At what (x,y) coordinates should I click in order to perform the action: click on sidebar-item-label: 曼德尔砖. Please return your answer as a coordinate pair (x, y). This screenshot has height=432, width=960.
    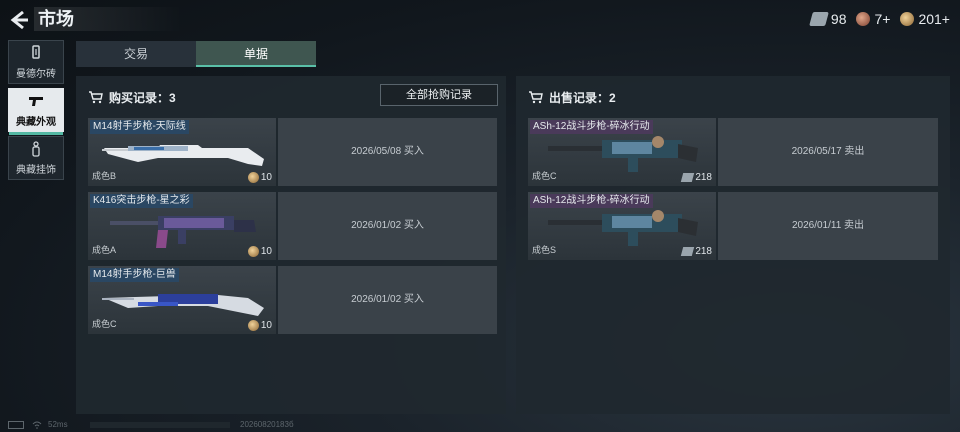
    Looking at the image, I should click on (36, 74).